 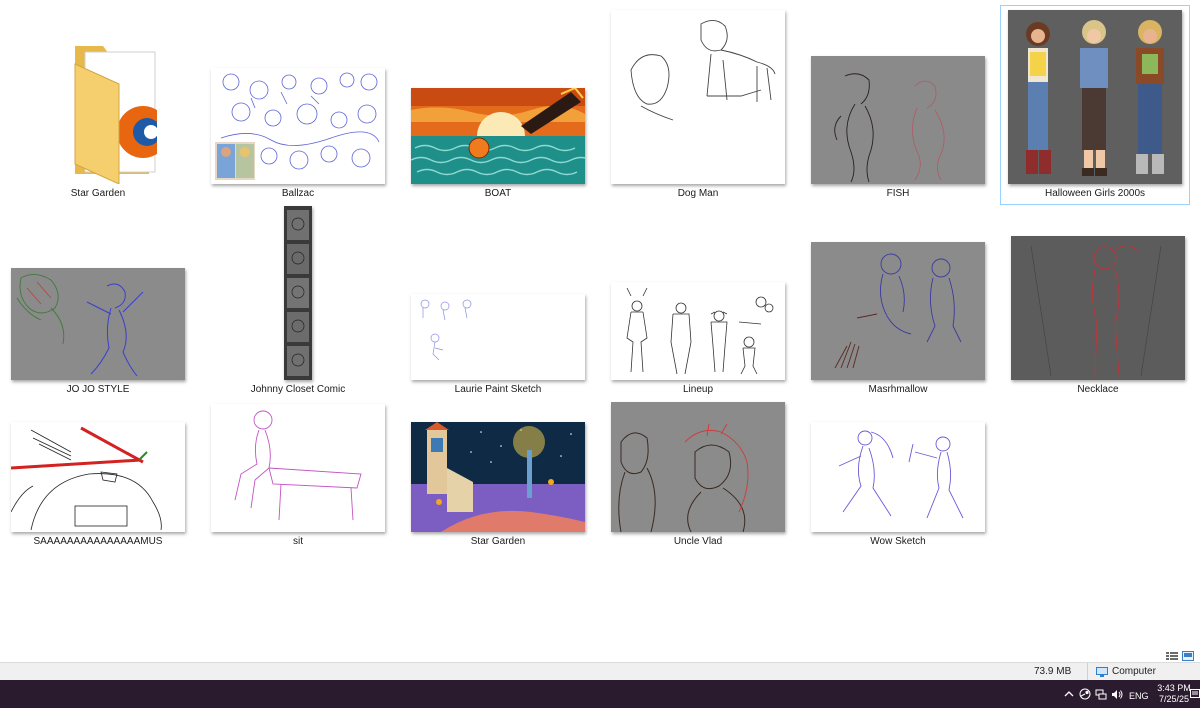 What do you see at coordinates (1139, 696) in the screenshot?
I see `language-indicator: ENG` at bounding box center [1139, 696].